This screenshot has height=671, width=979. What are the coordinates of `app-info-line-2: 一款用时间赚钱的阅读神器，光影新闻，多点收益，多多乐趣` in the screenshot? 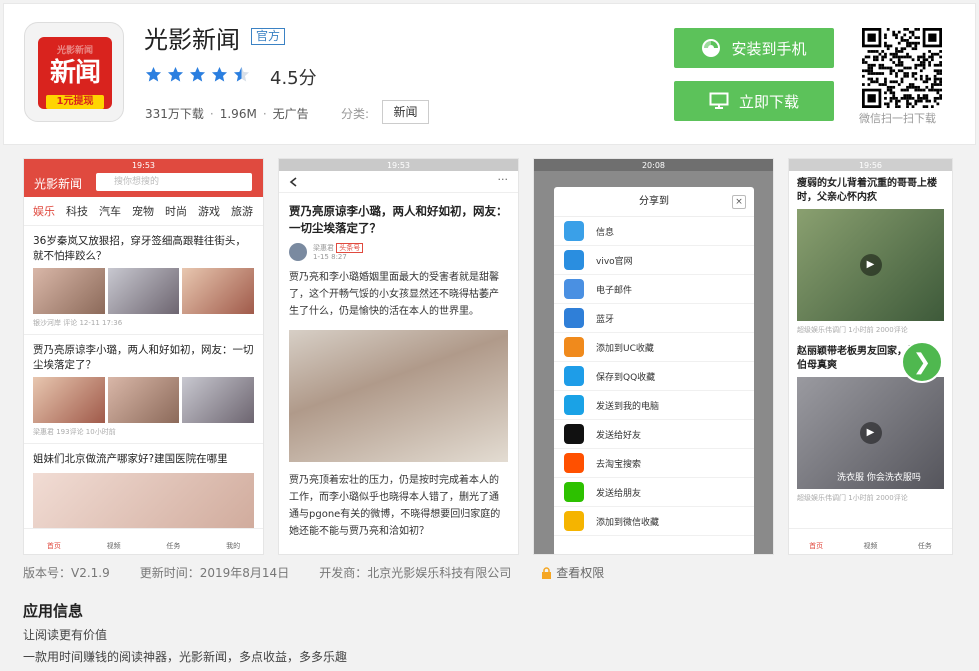 It's located at (185, 657).